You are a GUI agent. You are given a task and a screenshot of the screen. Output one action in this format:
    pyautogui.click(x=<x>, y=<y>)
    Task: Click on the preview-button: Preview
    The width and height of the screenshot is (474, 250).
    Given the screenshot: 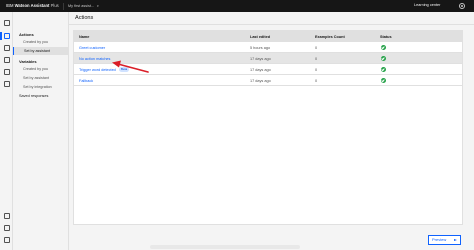 What is the action you would take?
    pyautogui.click(x=444, y=240)
    